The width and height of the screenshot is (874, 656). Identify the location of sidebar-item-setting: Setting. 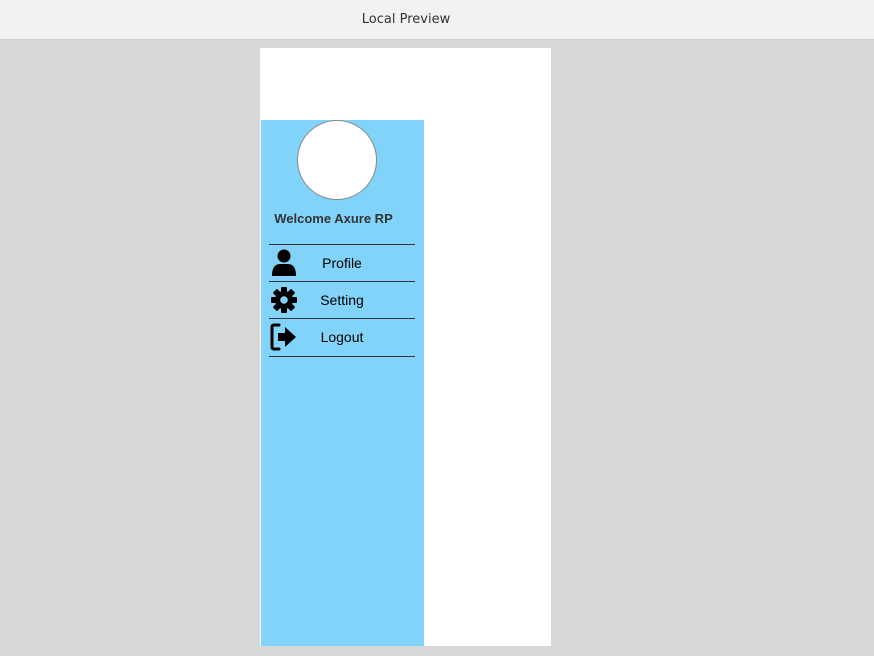
(342, 299).